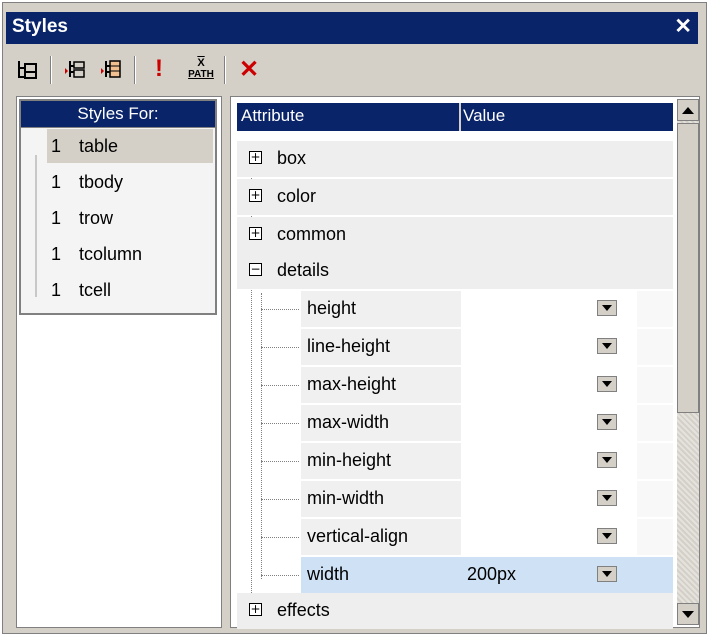  Describe the element at coordinates (130, 146) in the screenshot. I see `styles-for-item-table: 1 table` at that location.